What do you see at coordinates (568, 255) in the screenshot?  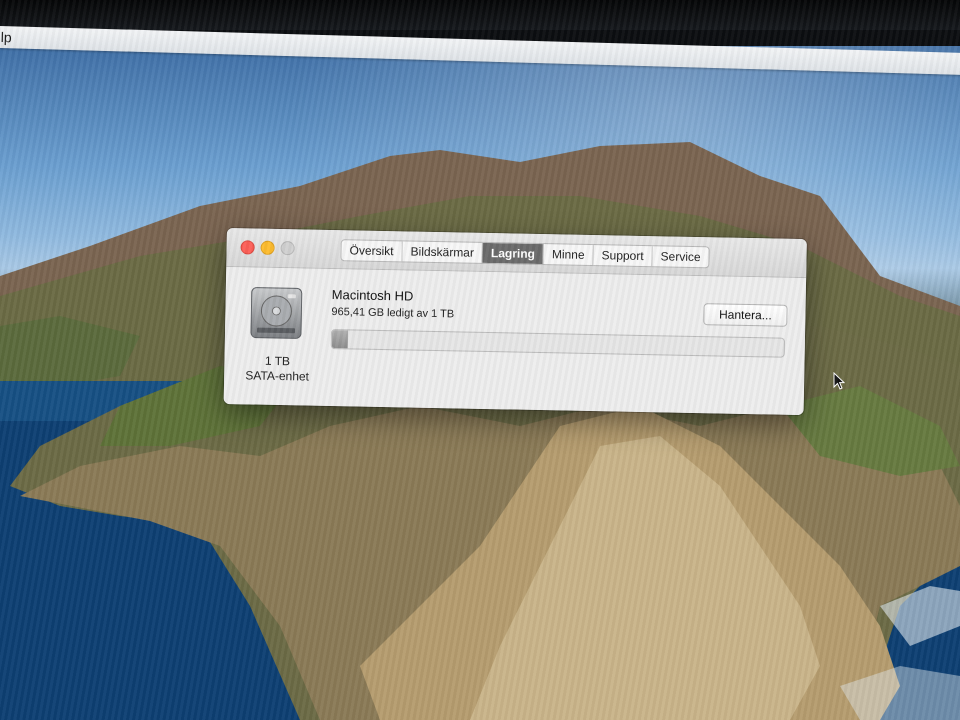 I see `tab-minne: Minne` at bounding box center [568, 255].